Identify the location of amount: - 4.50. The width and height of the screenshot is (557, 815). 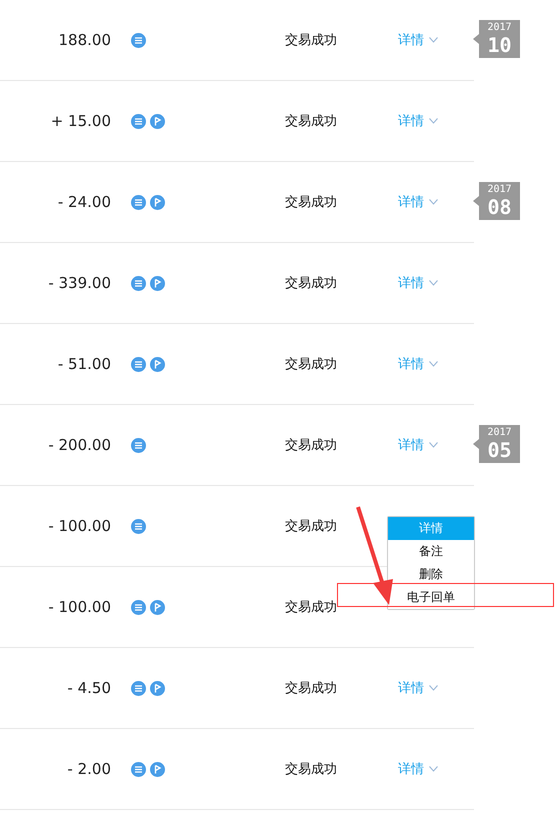
(88, 688).